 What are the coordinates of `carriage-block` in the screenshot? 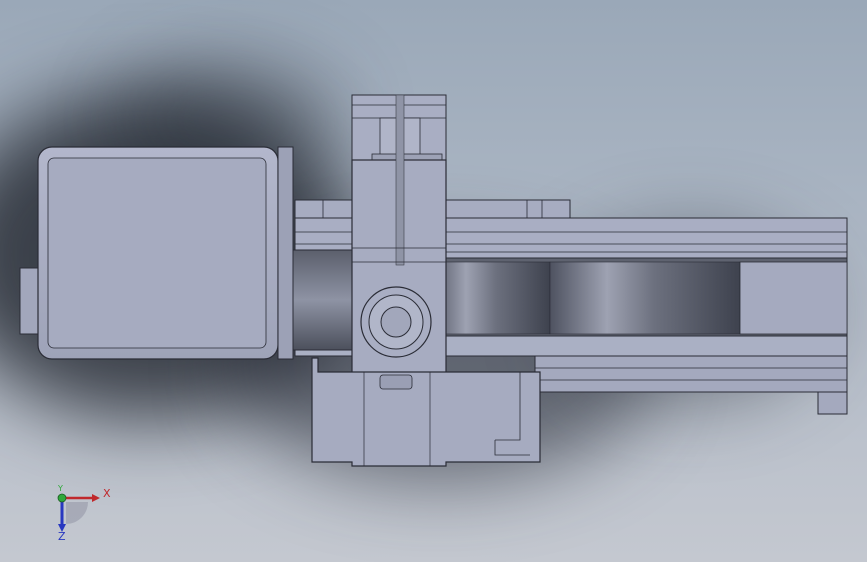 It's located at (399, 235).